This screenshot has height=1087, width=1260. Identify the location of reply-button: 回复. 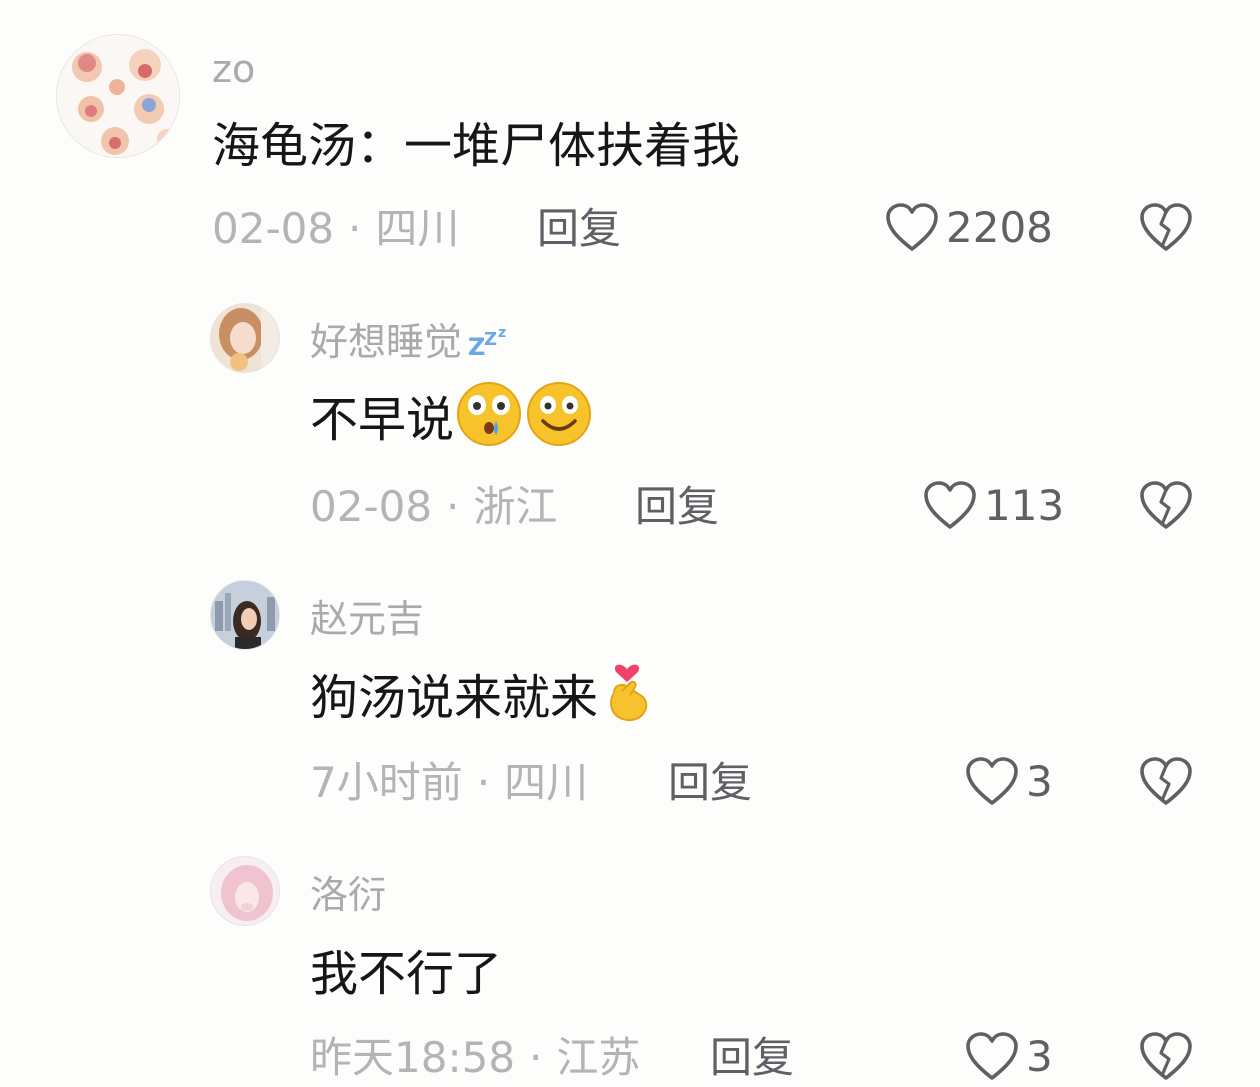
(752, 1058).